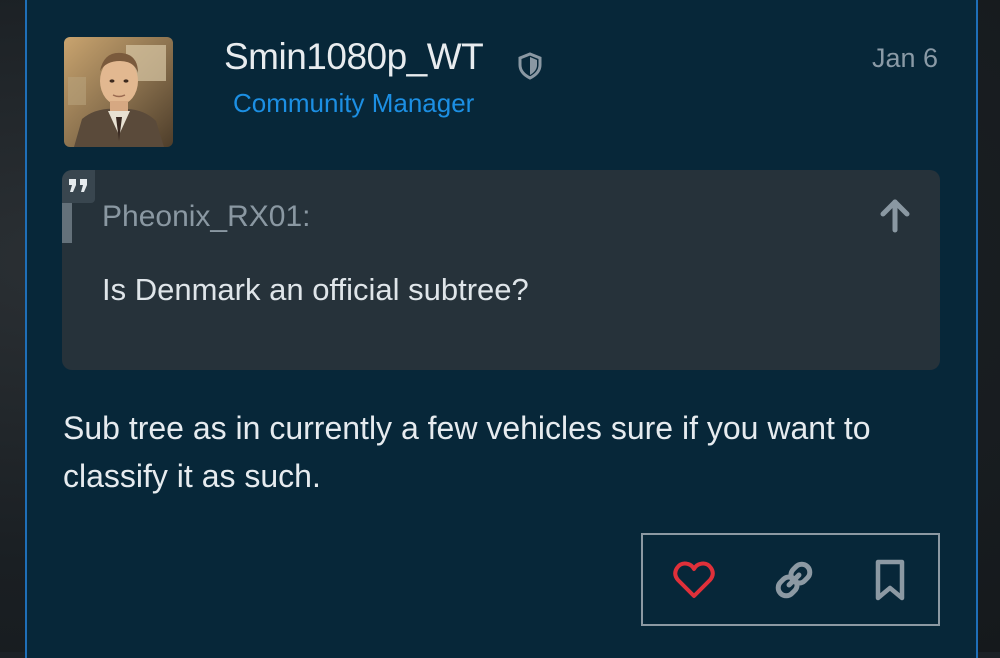 Image resolution: width=1000 pixels, height=658 pixels. Describe the element at coordinates (315, 289) in the screenshot. I see `quote-text: Is Denmark an official subtree?` at that location.